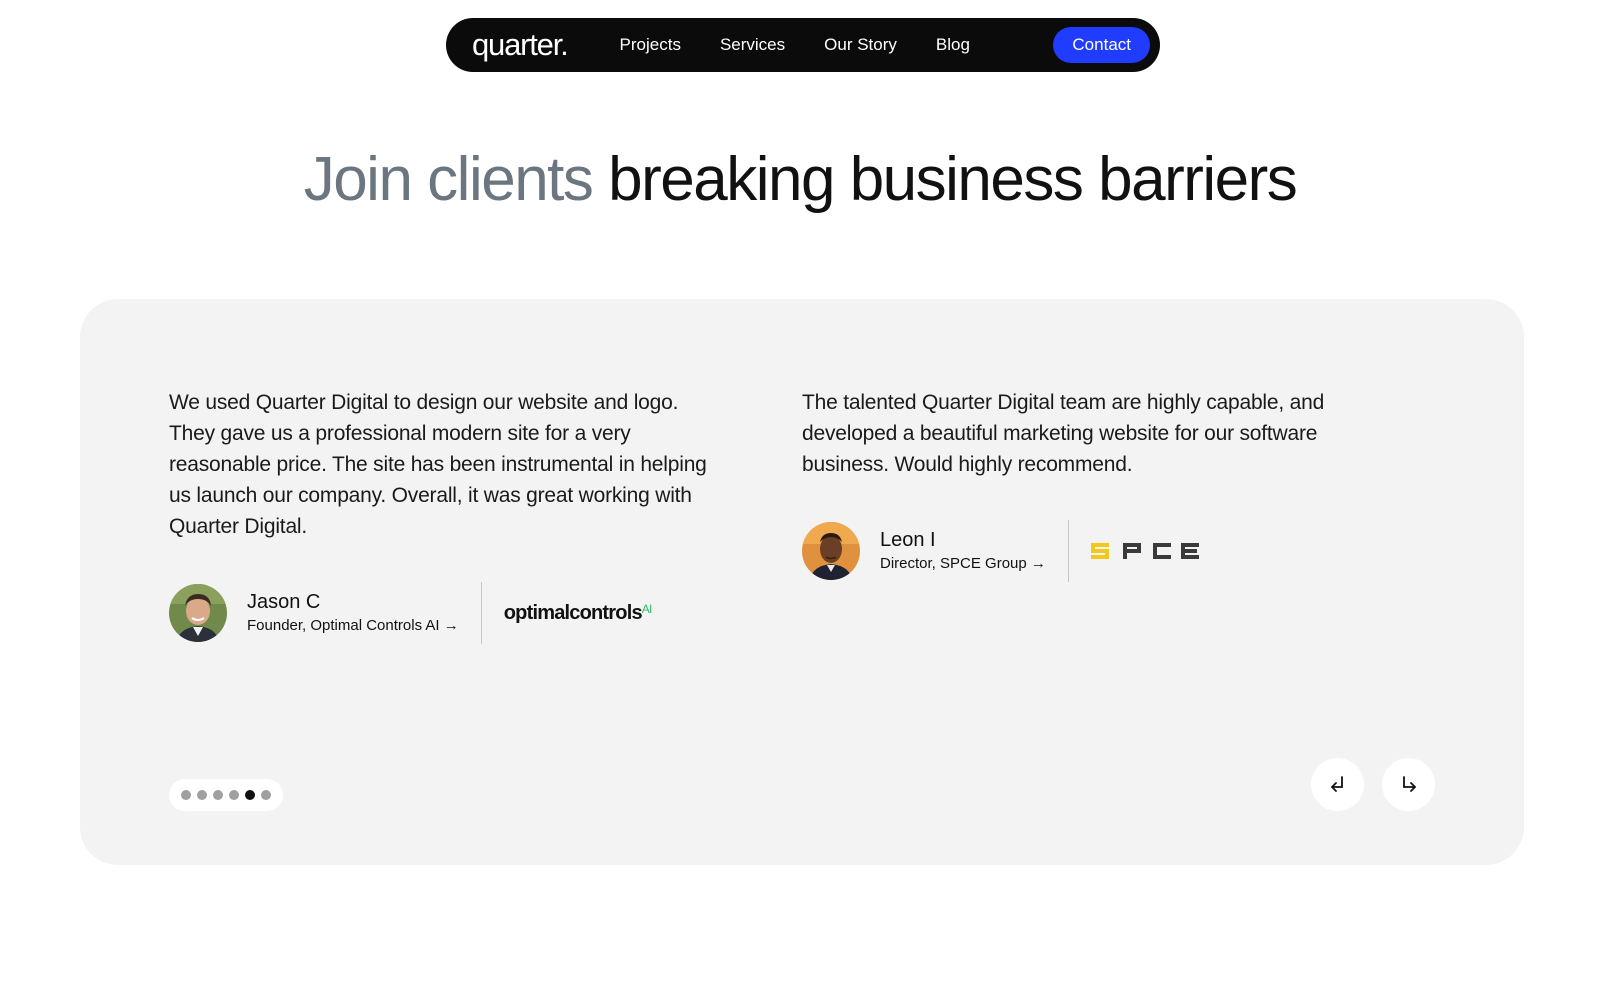 This screenshot has width=1600, height=1000. Describe the element at coordinates (1101, 45) in the screenshot. I see `contact-button: Contact` at that location.